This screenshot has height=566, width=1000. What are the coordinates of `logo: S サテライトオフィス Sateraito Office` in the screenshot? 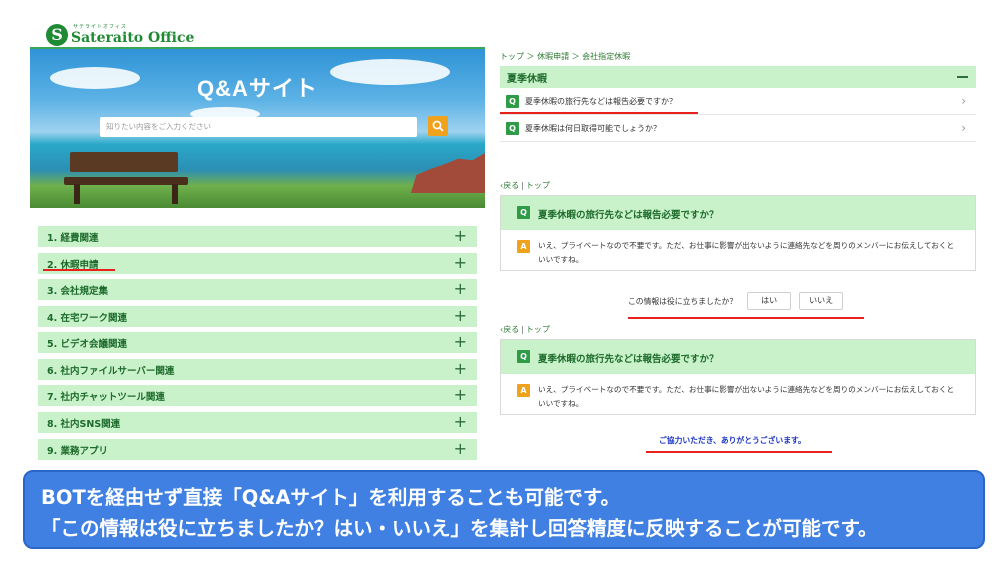 It's located at (120, 33).